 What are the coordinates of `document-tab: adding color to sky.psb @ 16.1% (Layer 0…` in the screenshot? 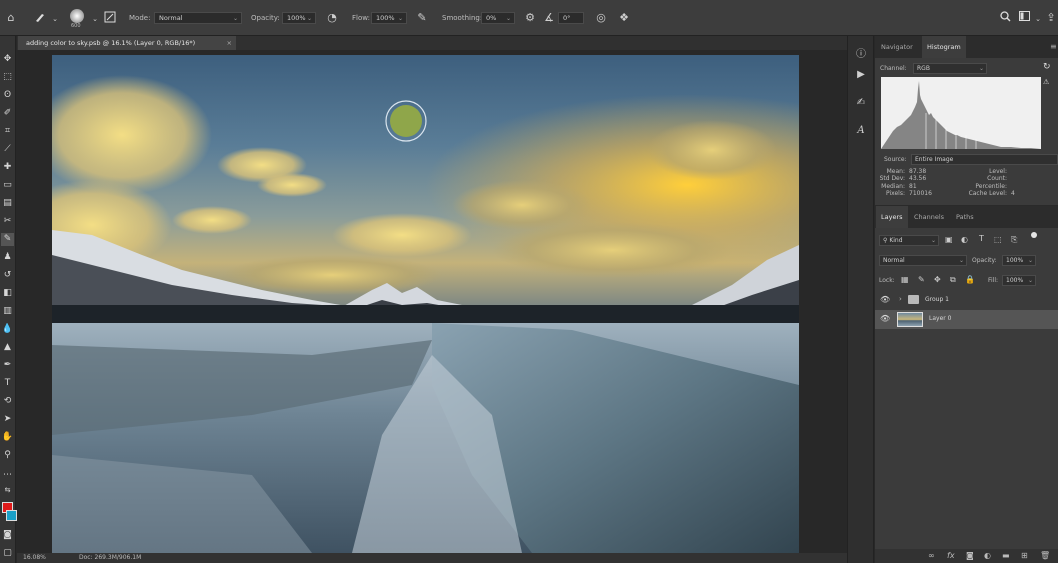 It's located at (127, 43).